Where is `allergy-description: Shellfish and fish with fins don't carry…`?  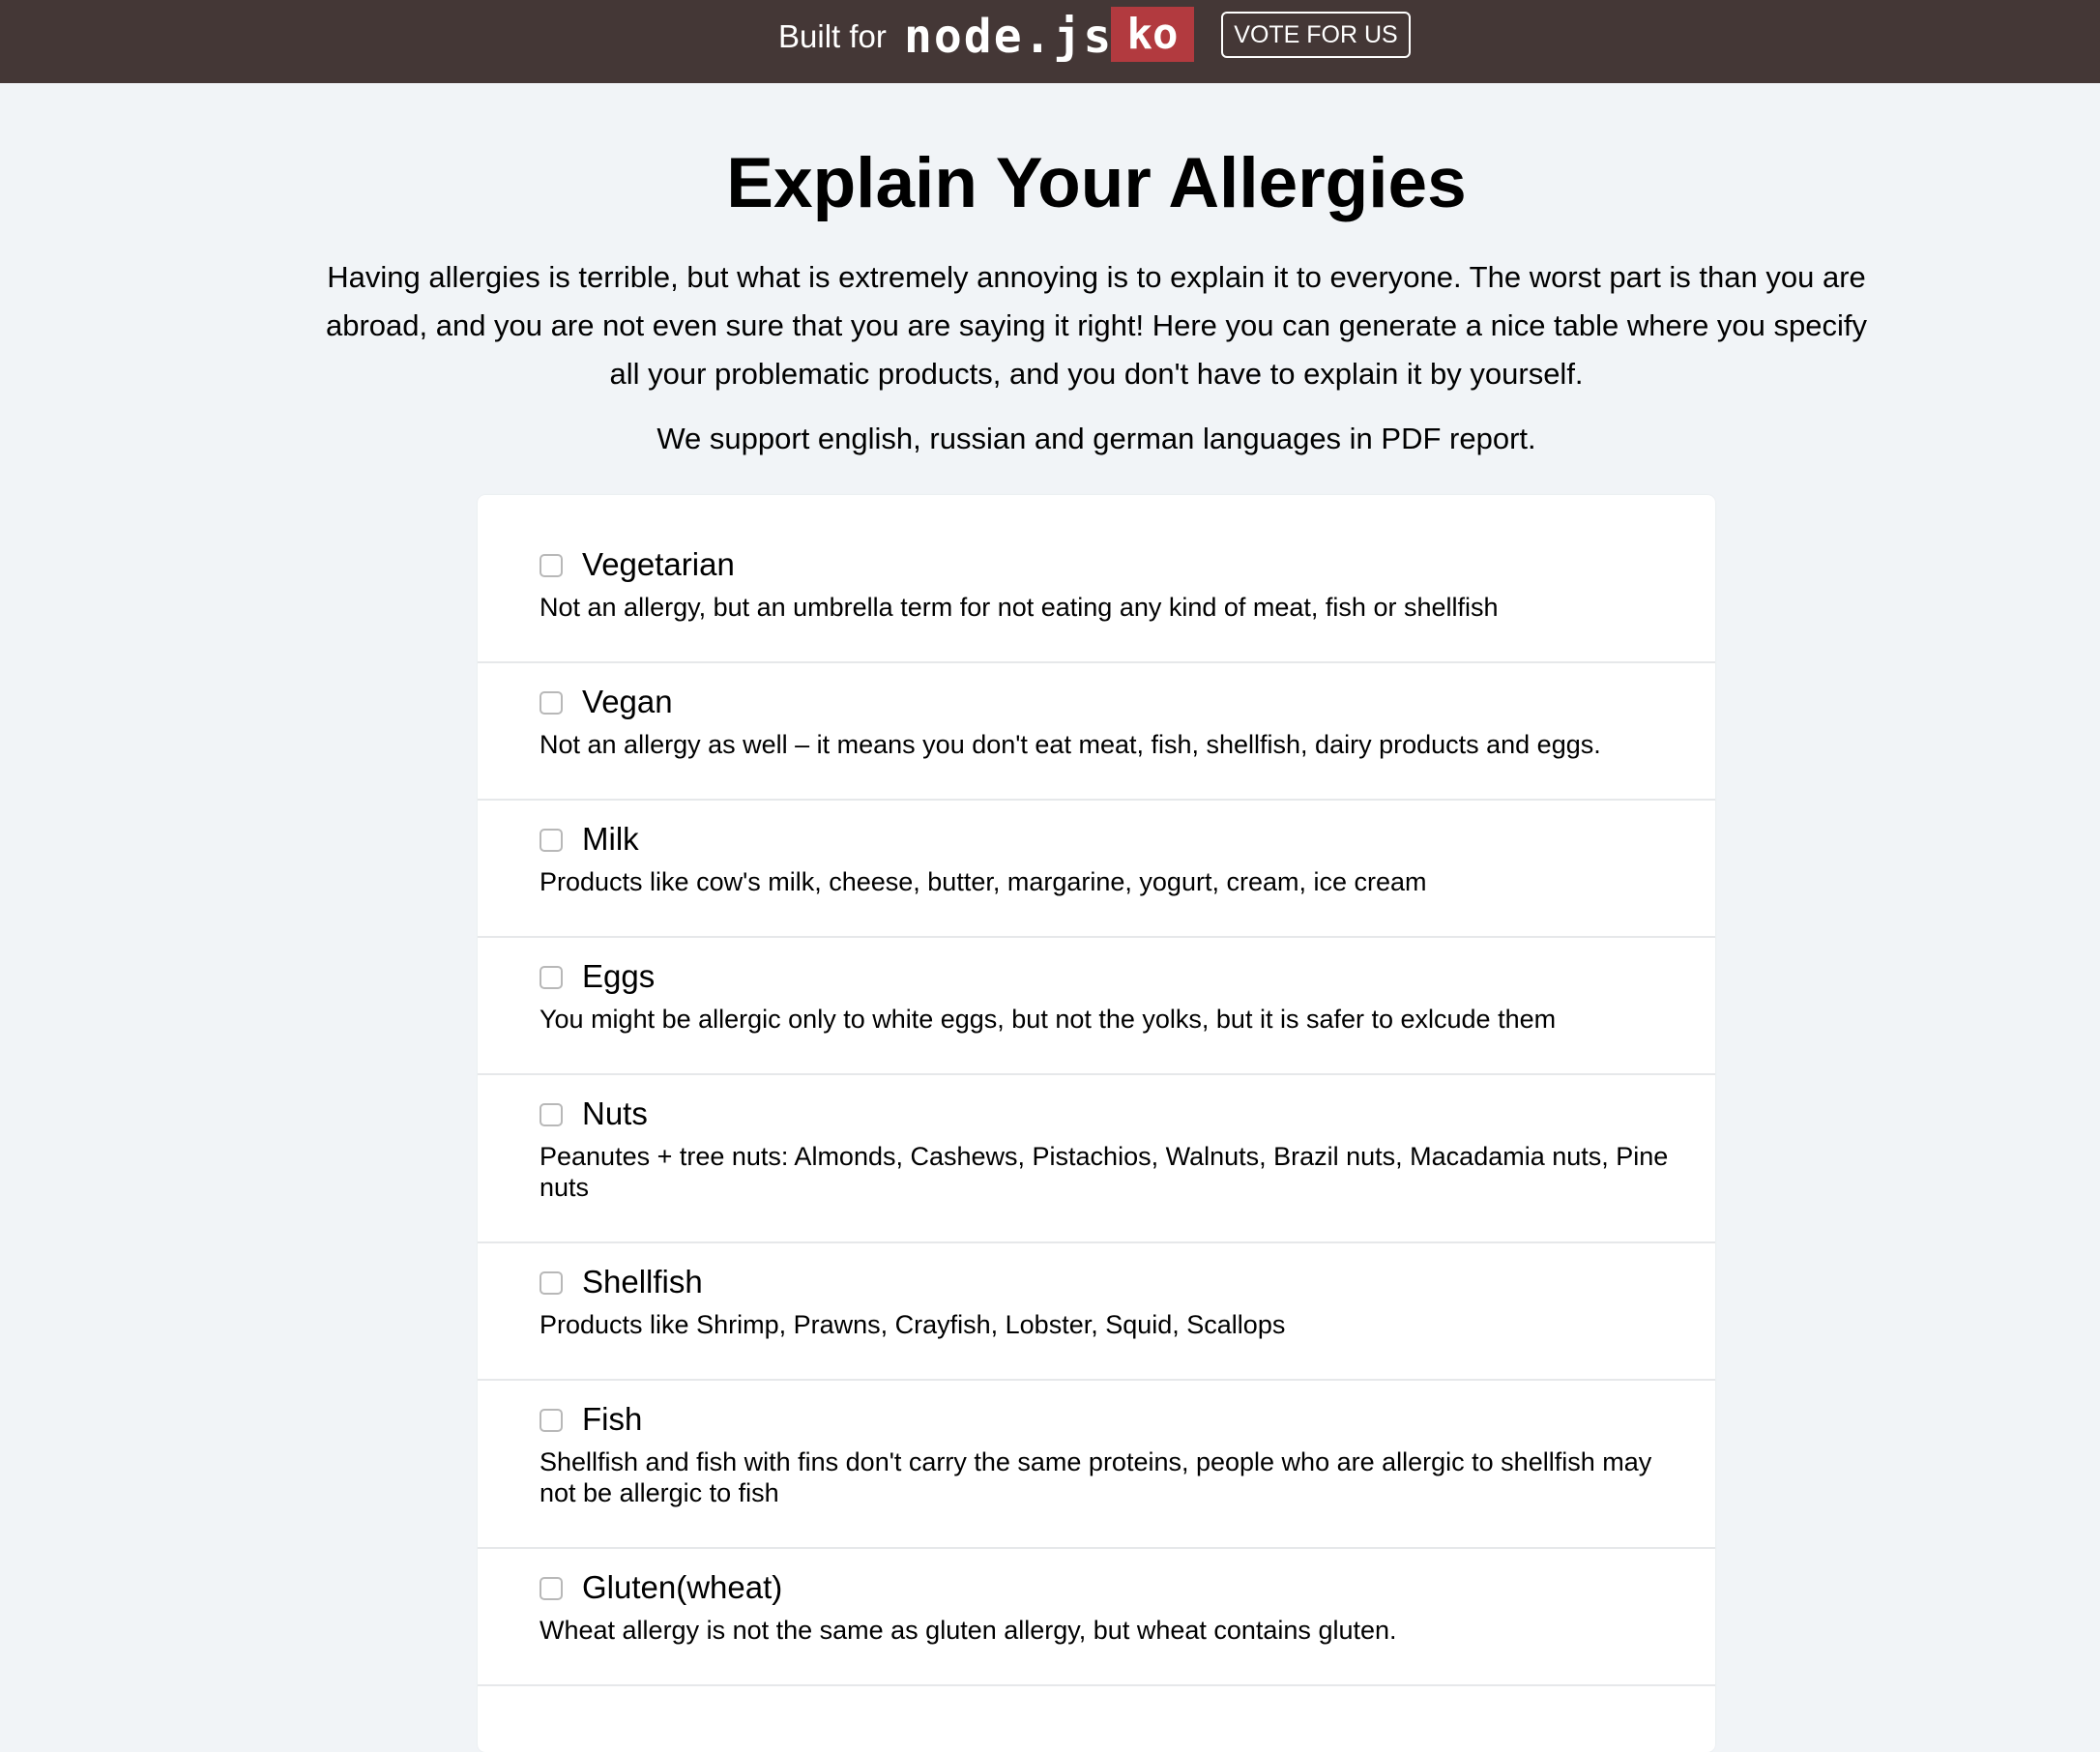 allergy-description: Shellfish and fish with fins don't carry… is located at coordinates (1096, 1477).